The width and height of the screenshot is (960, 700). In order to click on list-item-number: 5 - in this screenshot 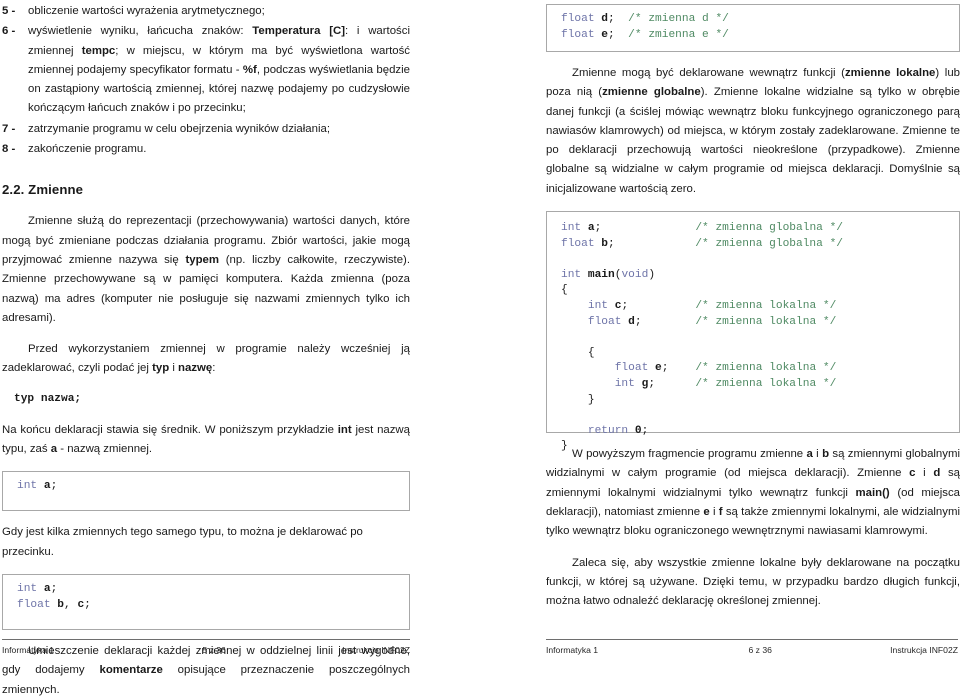, I will do `click(9, 11)`.